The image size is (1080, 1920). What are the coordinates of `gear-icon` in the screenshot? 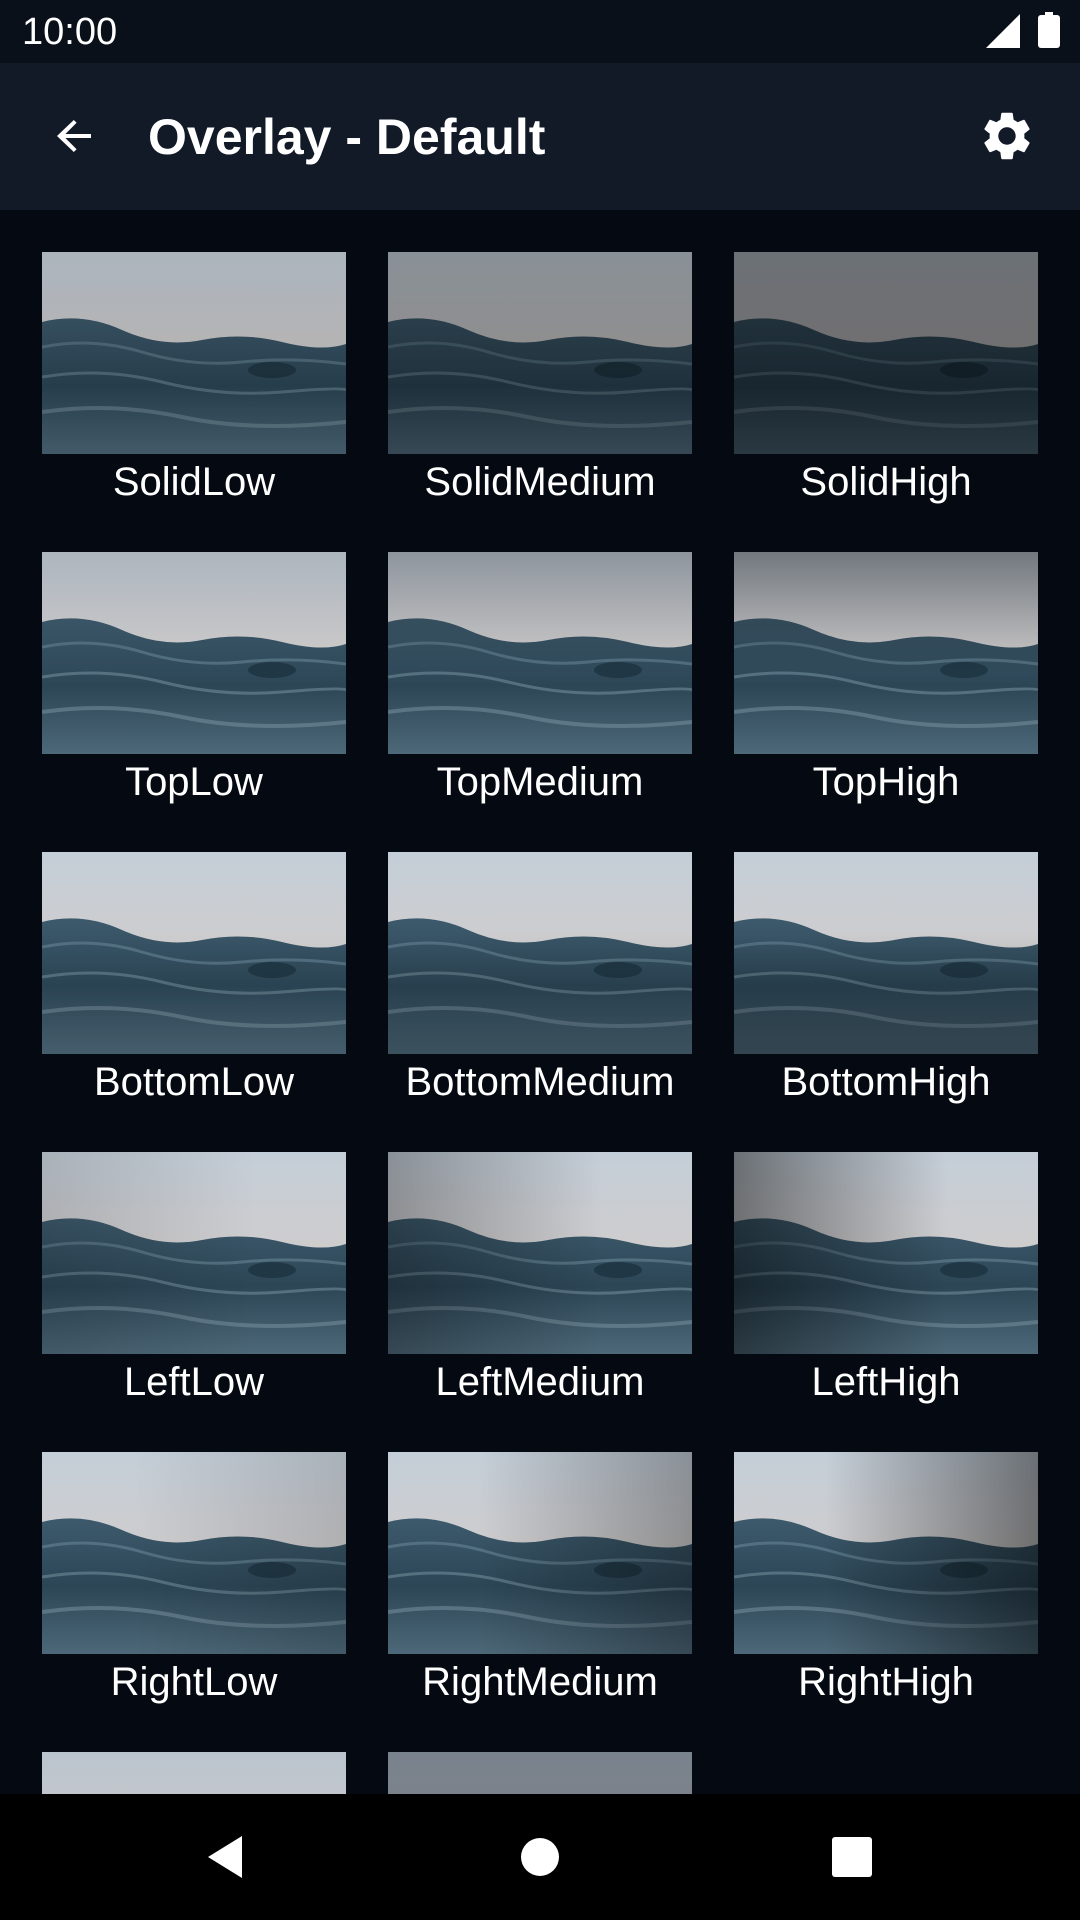 It's located at (1007, 136).